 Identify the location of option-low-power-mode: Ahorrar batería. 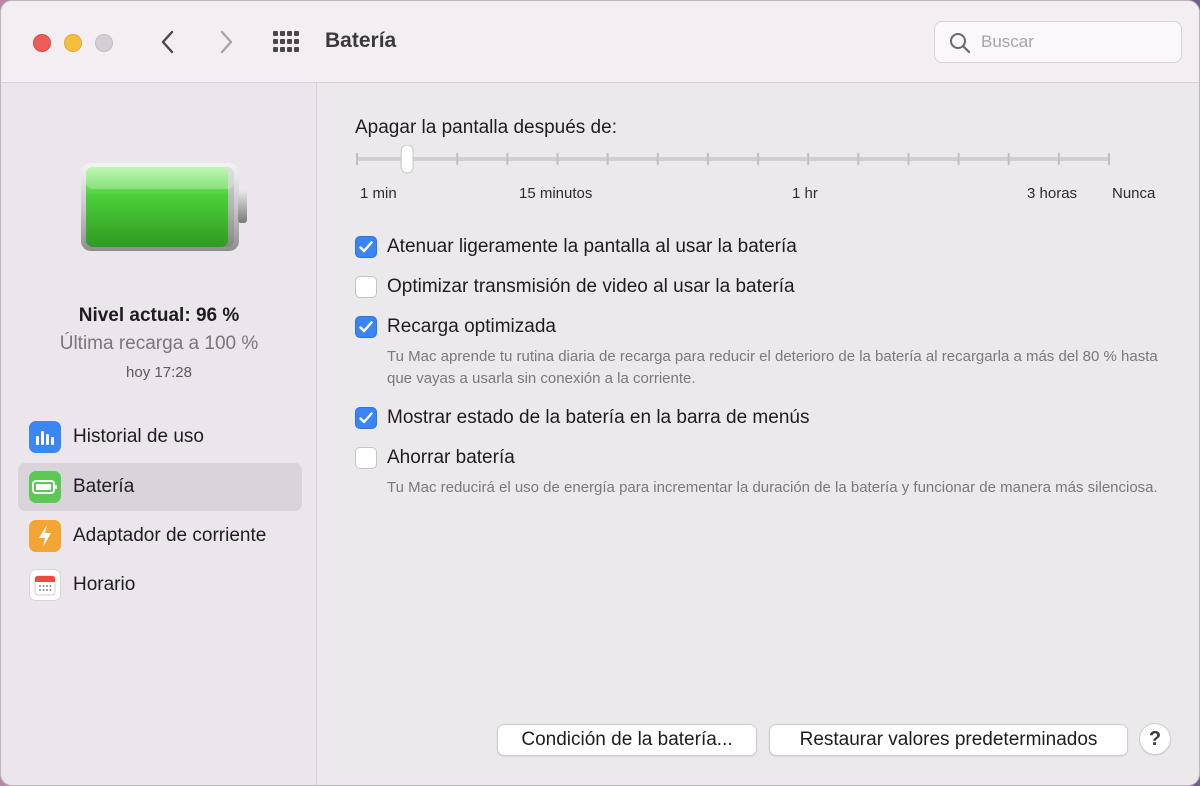
(435, 458).